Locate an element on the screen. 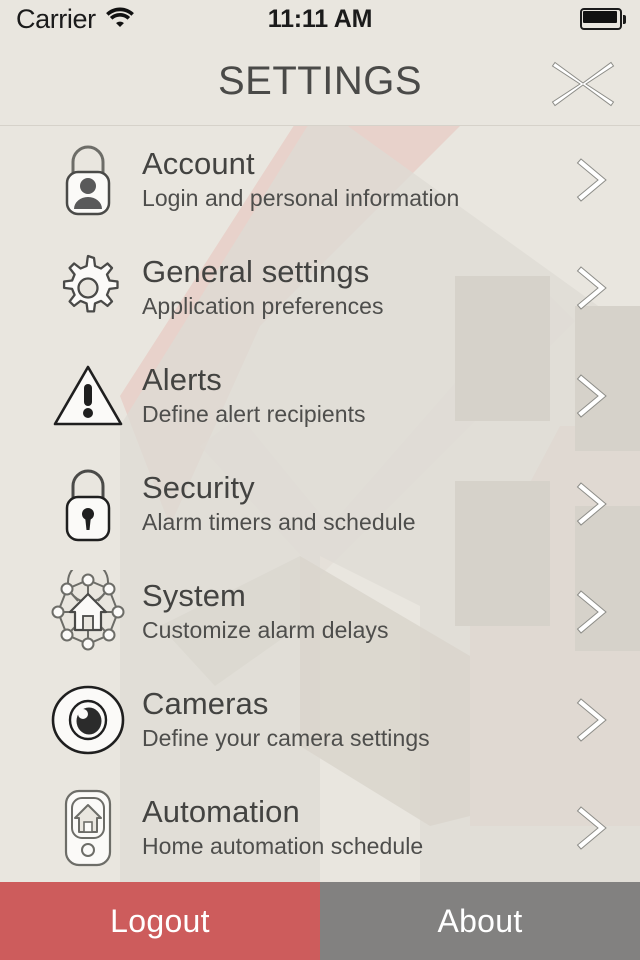  settings-row-title: System is located at coordinates (194, 595).